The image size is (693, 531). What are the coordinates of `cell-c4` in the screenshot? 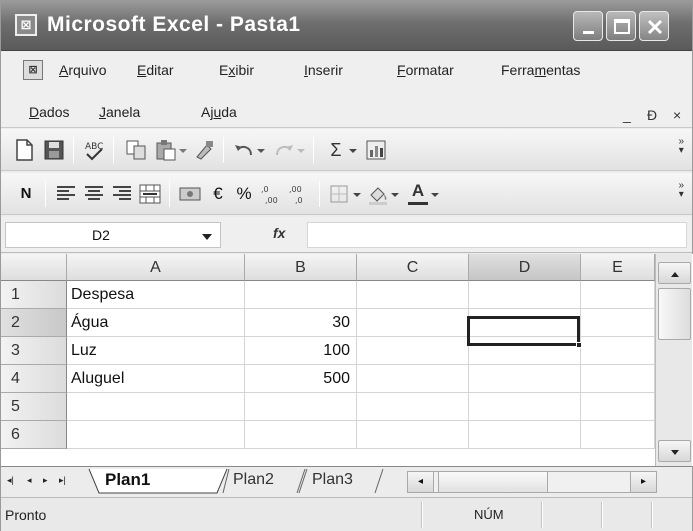 It's located at (413, 379).